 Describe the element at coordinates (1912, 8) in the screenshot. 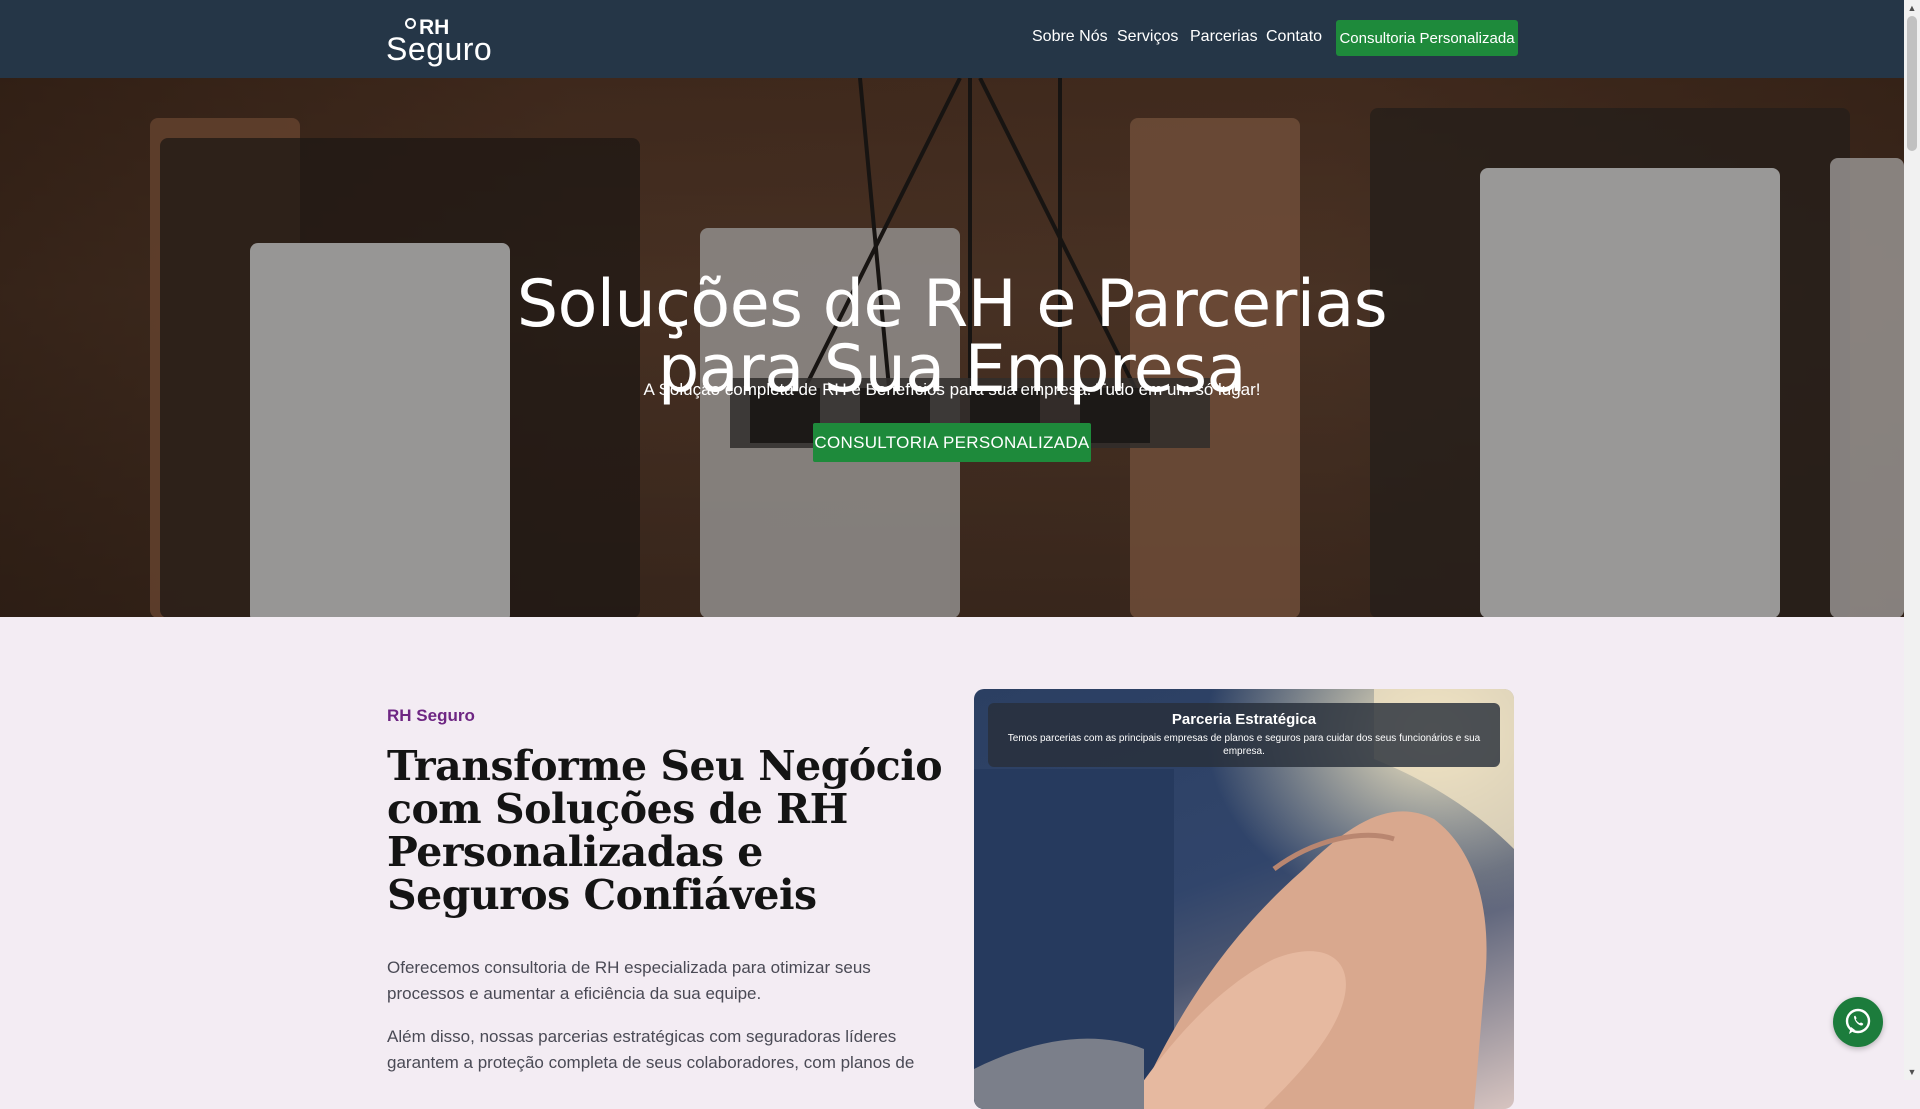

I see `scroll-up-icon: ▲` at that location.